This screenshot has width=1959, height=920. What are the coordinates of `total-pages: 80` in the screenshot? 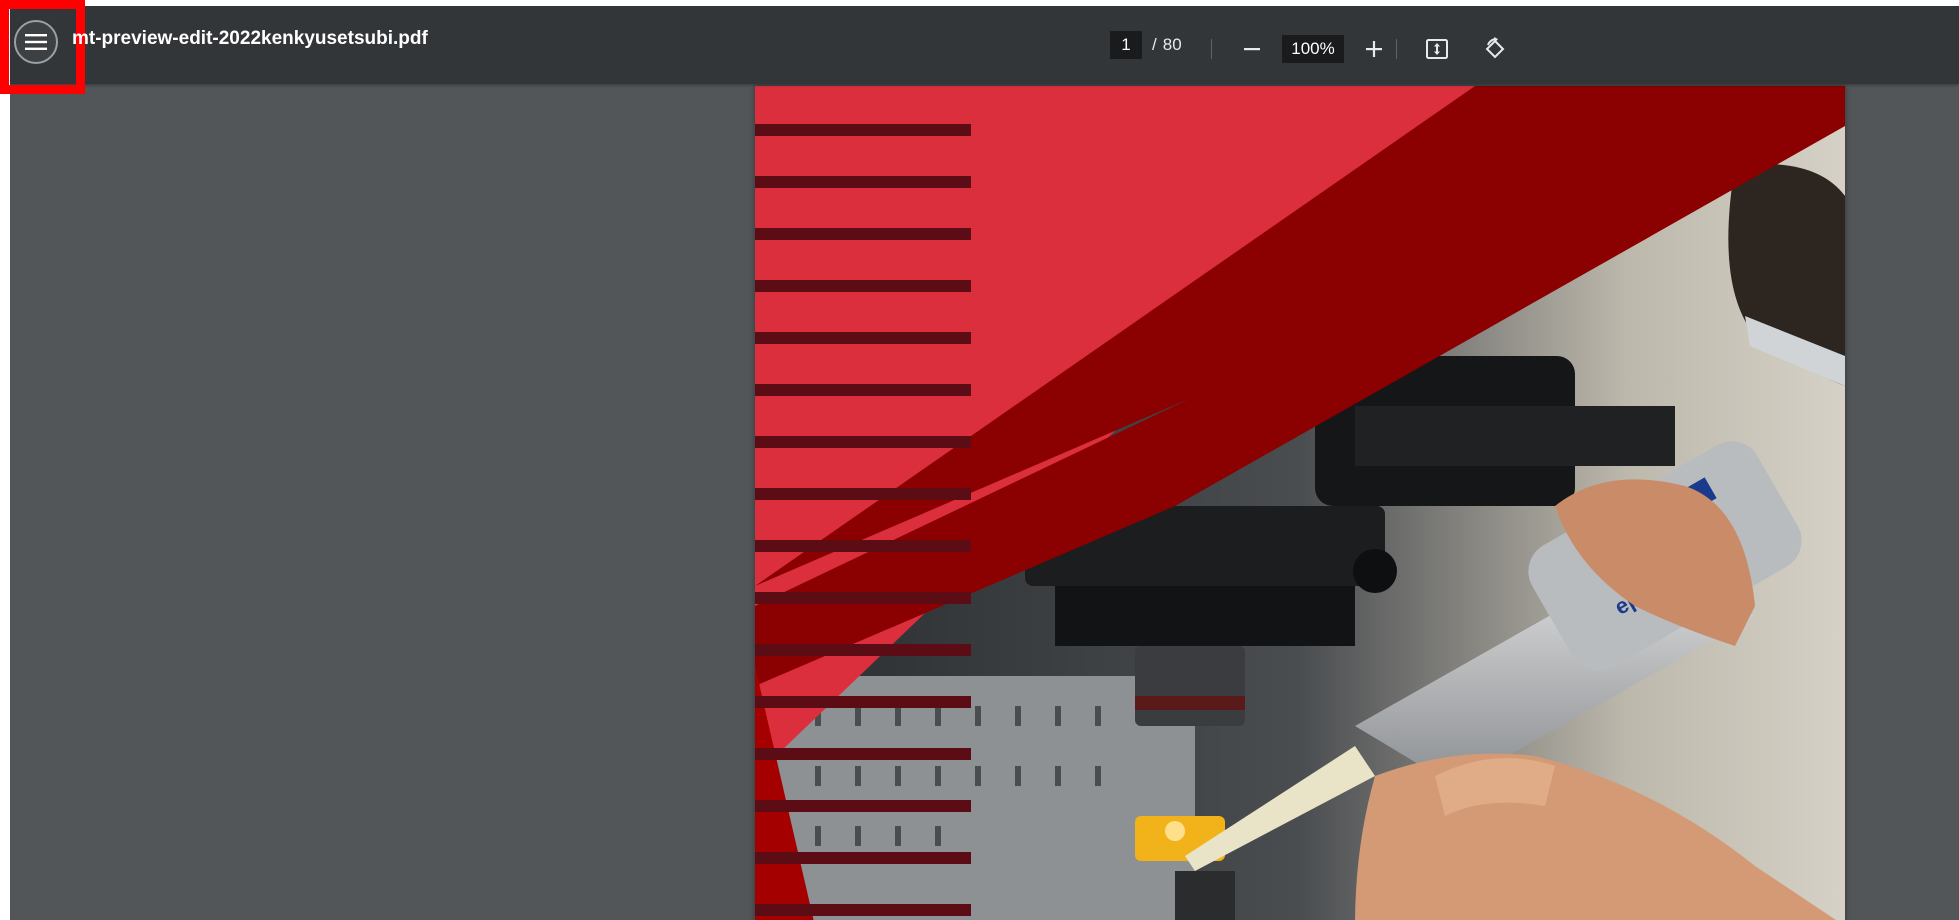 It's located at (1172, 44).